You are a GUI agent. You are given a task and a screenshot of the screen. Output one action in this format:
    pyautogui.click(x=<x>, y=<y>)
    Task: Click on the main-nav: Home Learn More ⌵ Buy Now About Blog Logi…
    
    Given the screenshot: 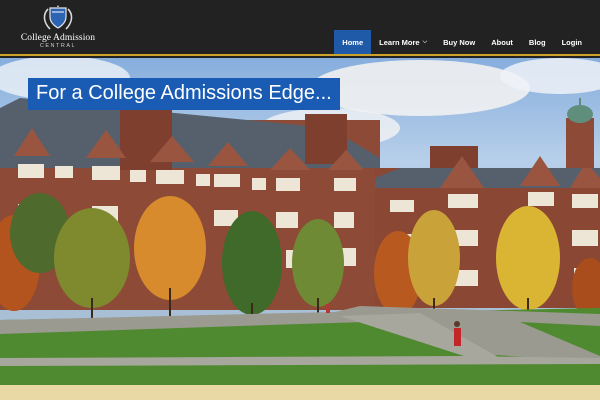 What is the action you would take?
    pyautogui.click(x=462, y=42)
    